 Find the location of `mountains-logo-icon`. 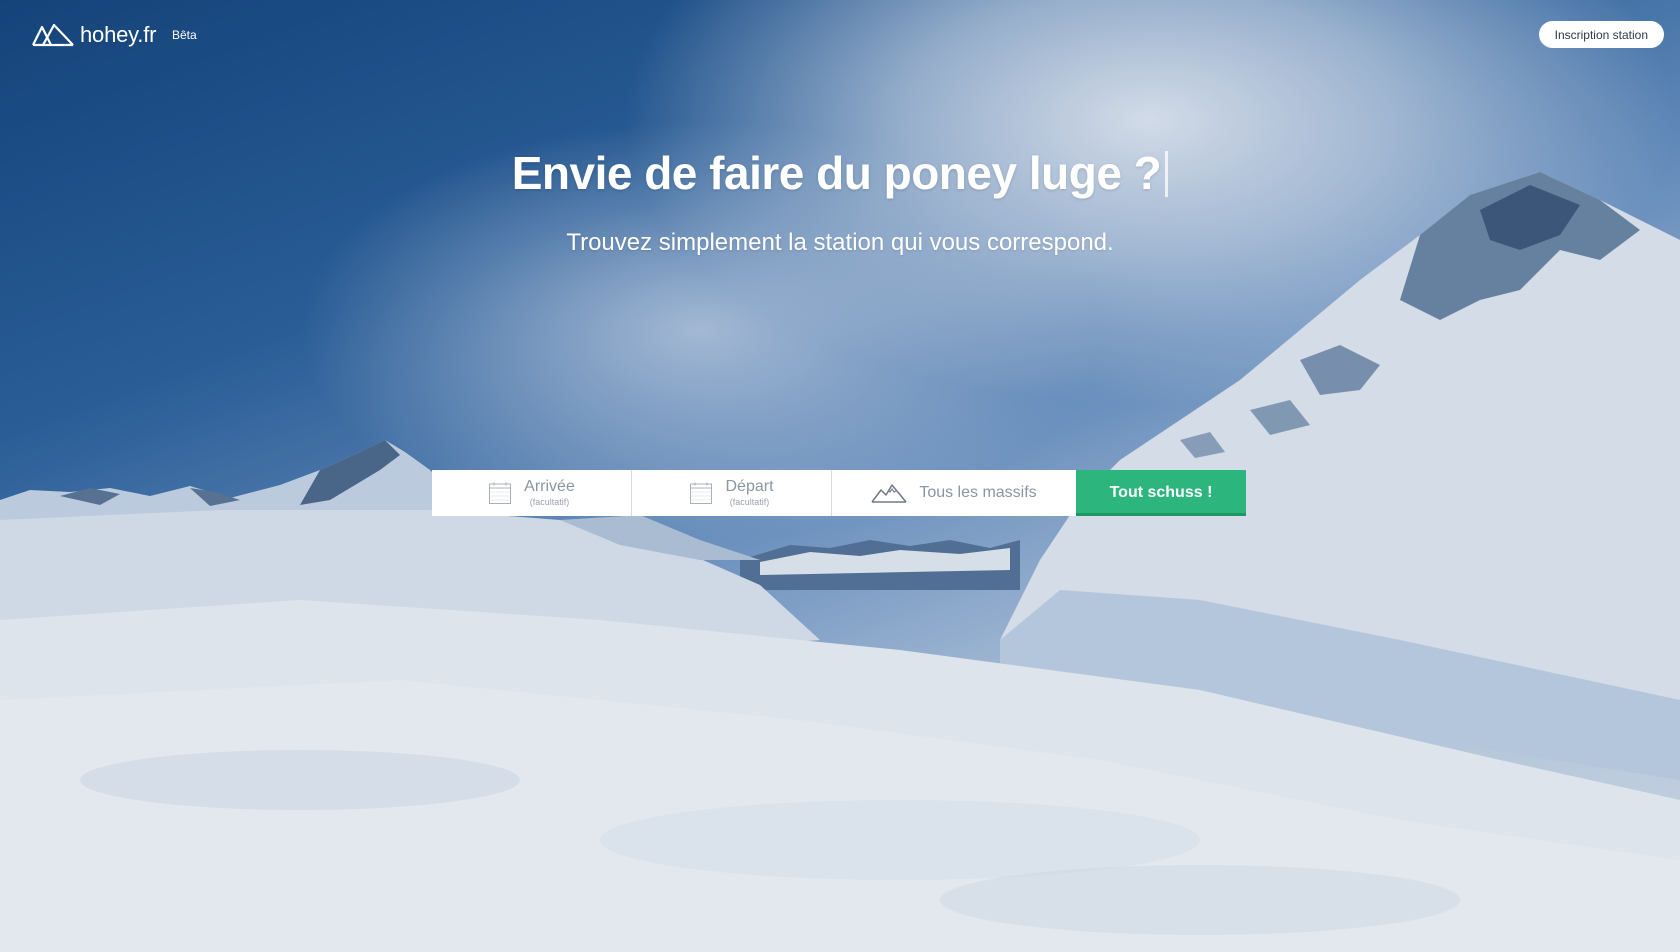

mountains-logo-icon is located at coordinates (53, 35).